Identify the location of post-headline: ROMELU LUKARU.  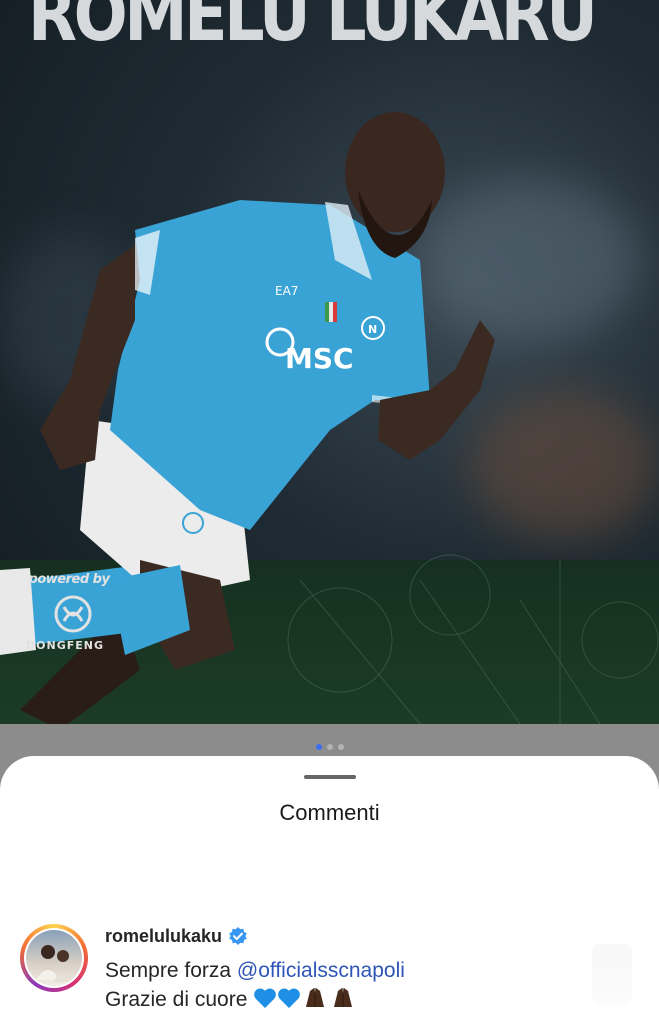
(313, 29).